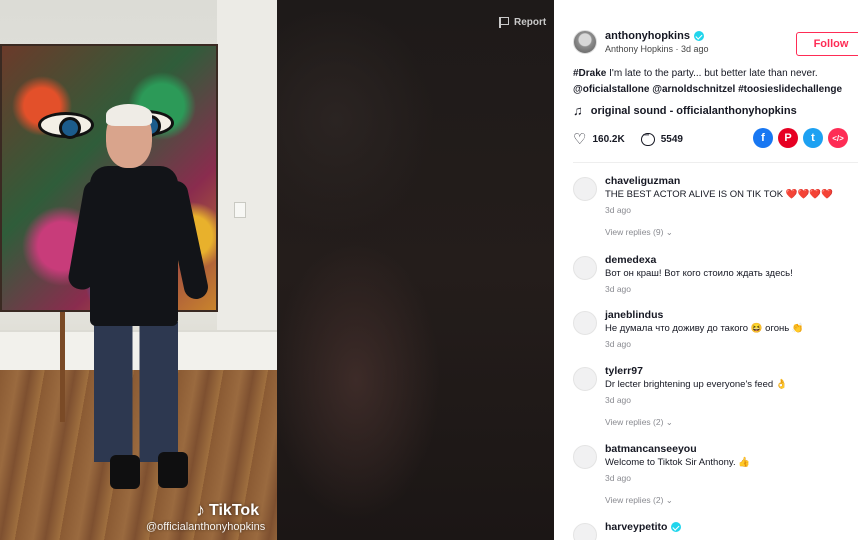 The height and width of the screenshot is (540, 858). What do you see at coordinates (647, 138) in the screenshot?
I see `comment-icon` at bounding box center [647, 138].